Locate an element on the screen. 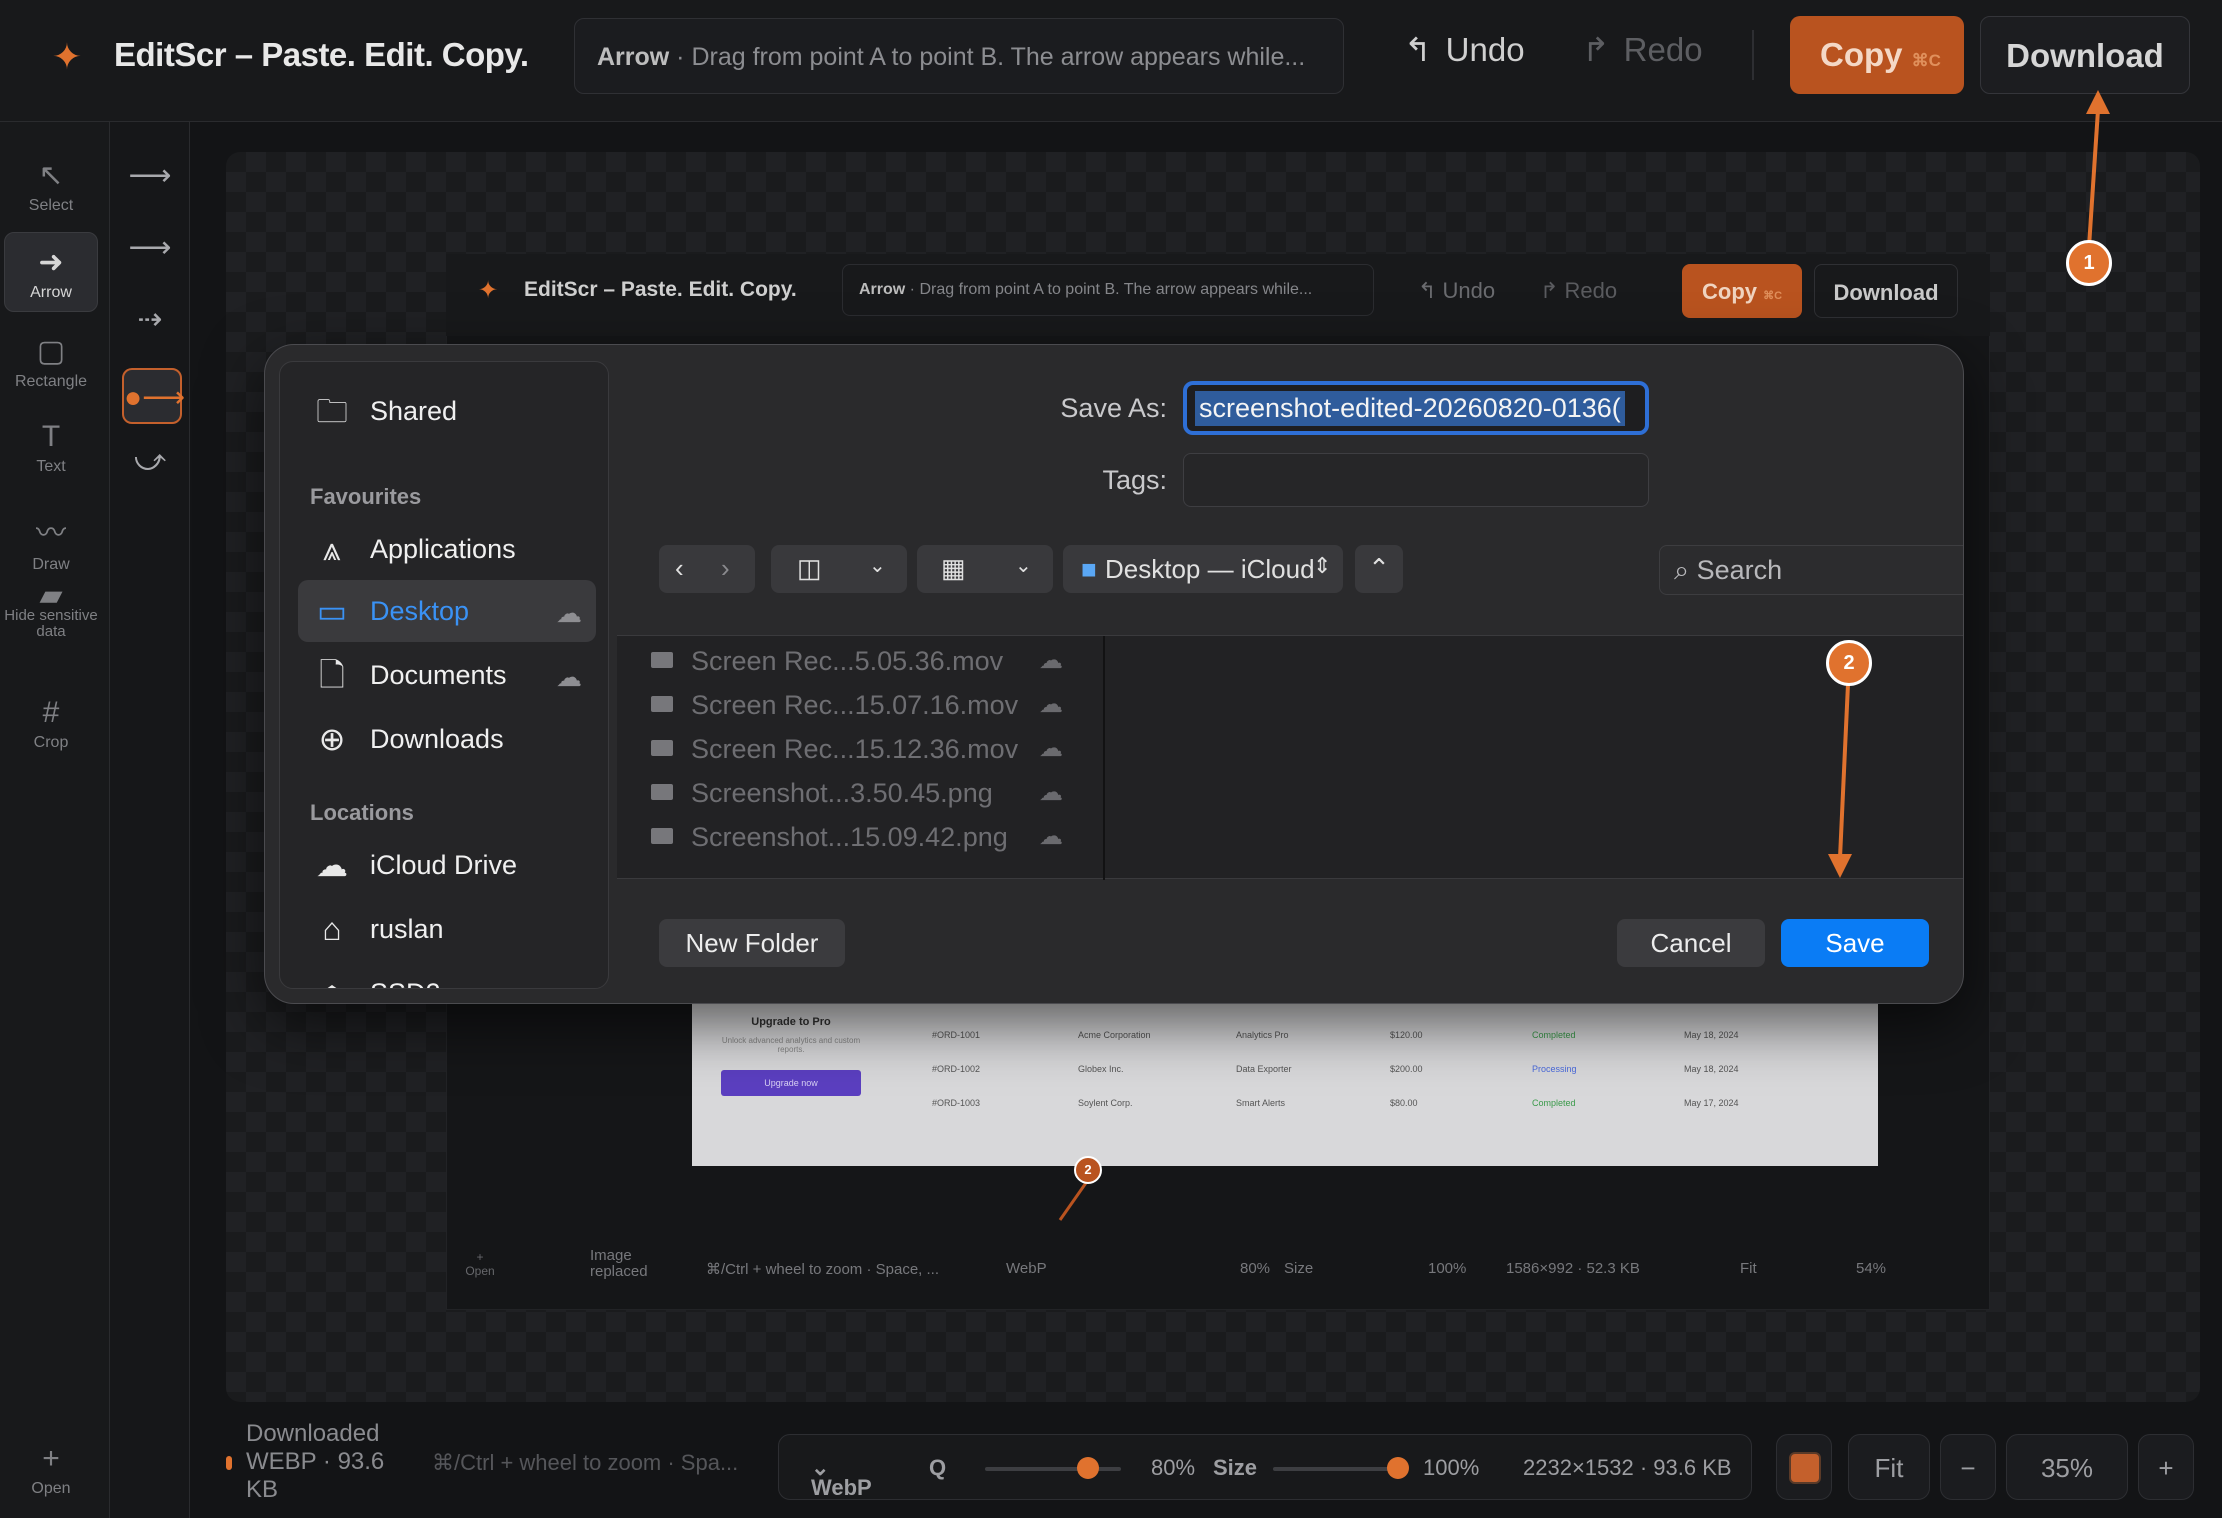 This screenshot has width=2222, height=1518. quality-label: Q is located at coordinates (938, 1467).